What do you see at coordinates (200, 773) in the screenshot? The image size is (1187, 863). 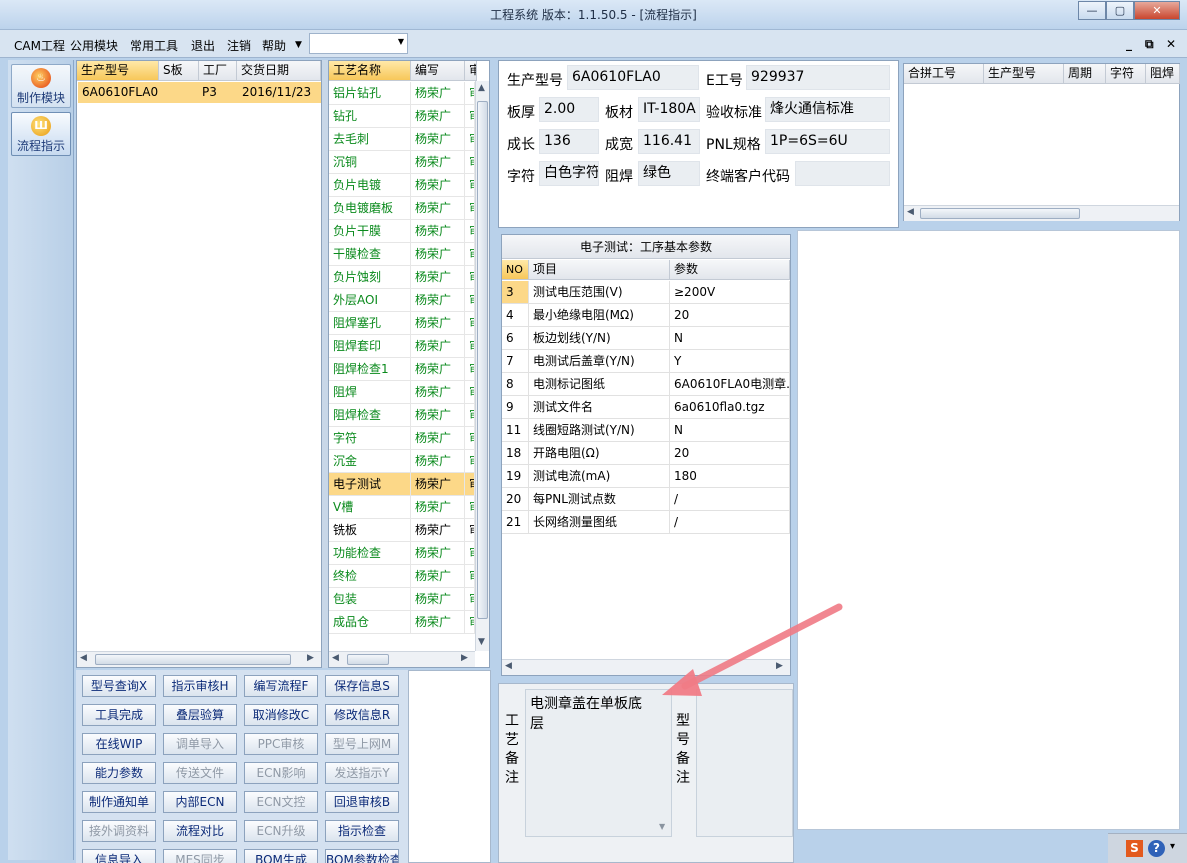 I see `action-button: 传送文件` at bounding box center [200, 773].